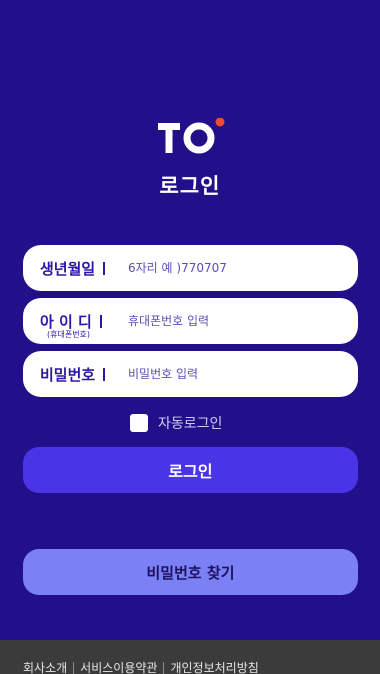 This screenshot has height=674, width=380. I want to click on footer-link-company: 회사소개, so click(45, 666).